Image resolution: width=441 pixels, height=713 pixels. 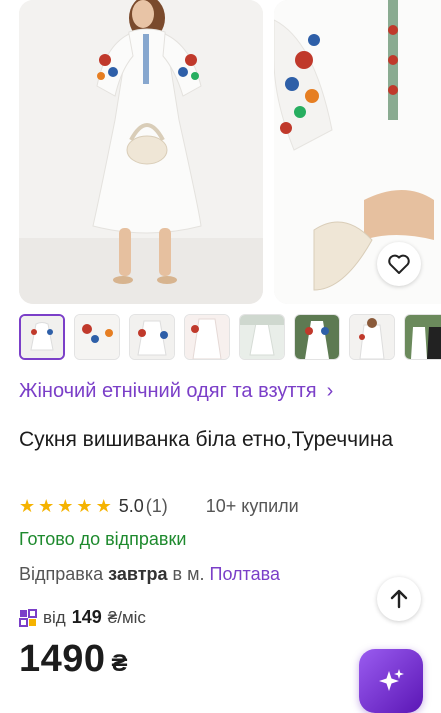 I want to click on price-value: 1490, so click(x=62, y=659).